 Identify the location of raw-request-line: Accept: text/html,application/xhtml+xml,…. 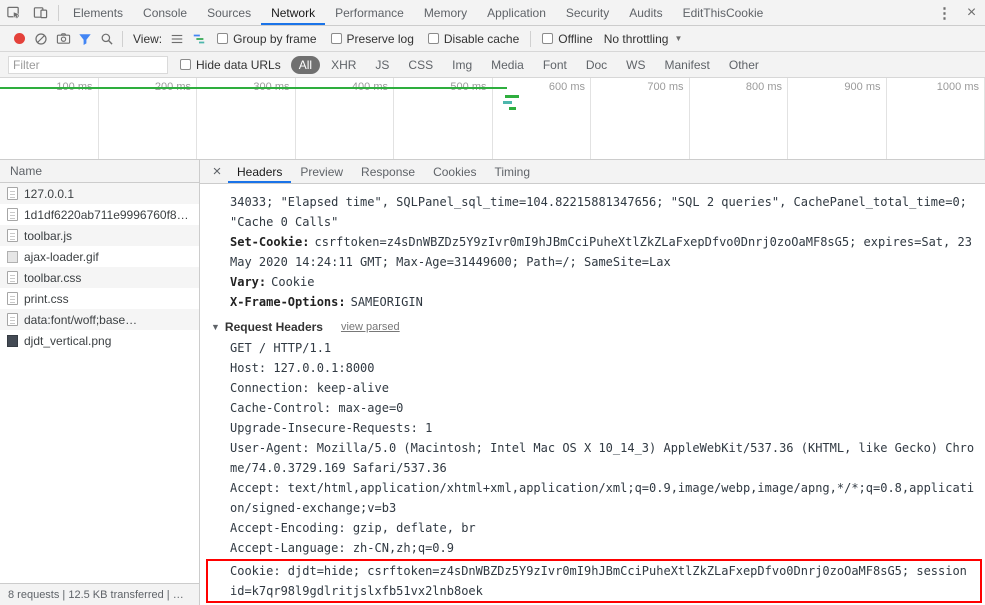
(602, 498).